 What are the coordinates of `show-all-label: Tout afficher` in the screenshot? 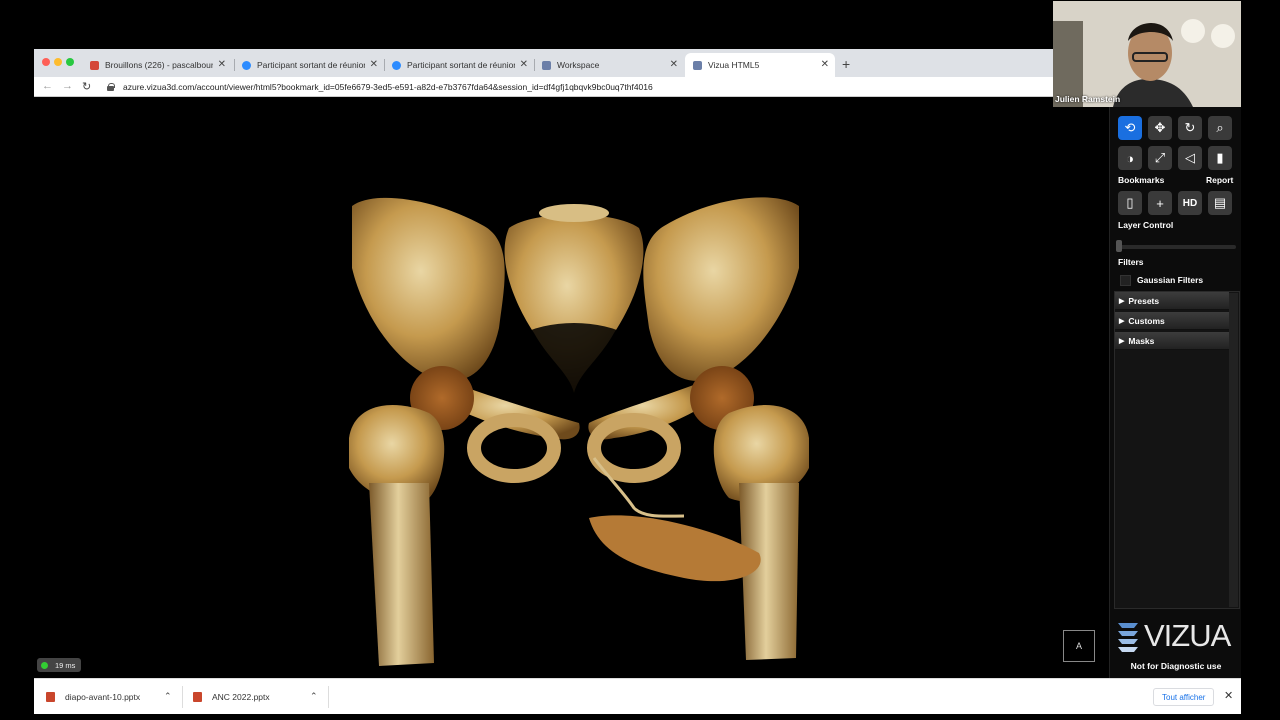 It's located at (1184, 697).